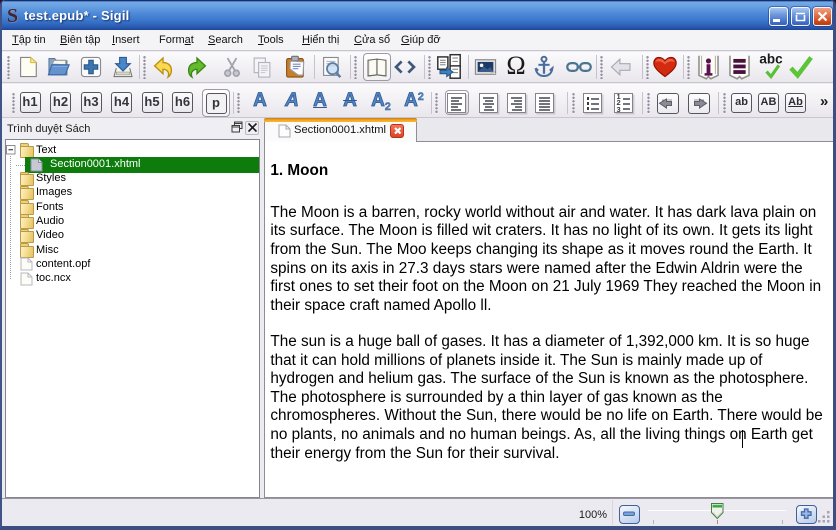 This screenshot has width=836, height=530. I want to click on svg-text: abc, so click(771, 59).